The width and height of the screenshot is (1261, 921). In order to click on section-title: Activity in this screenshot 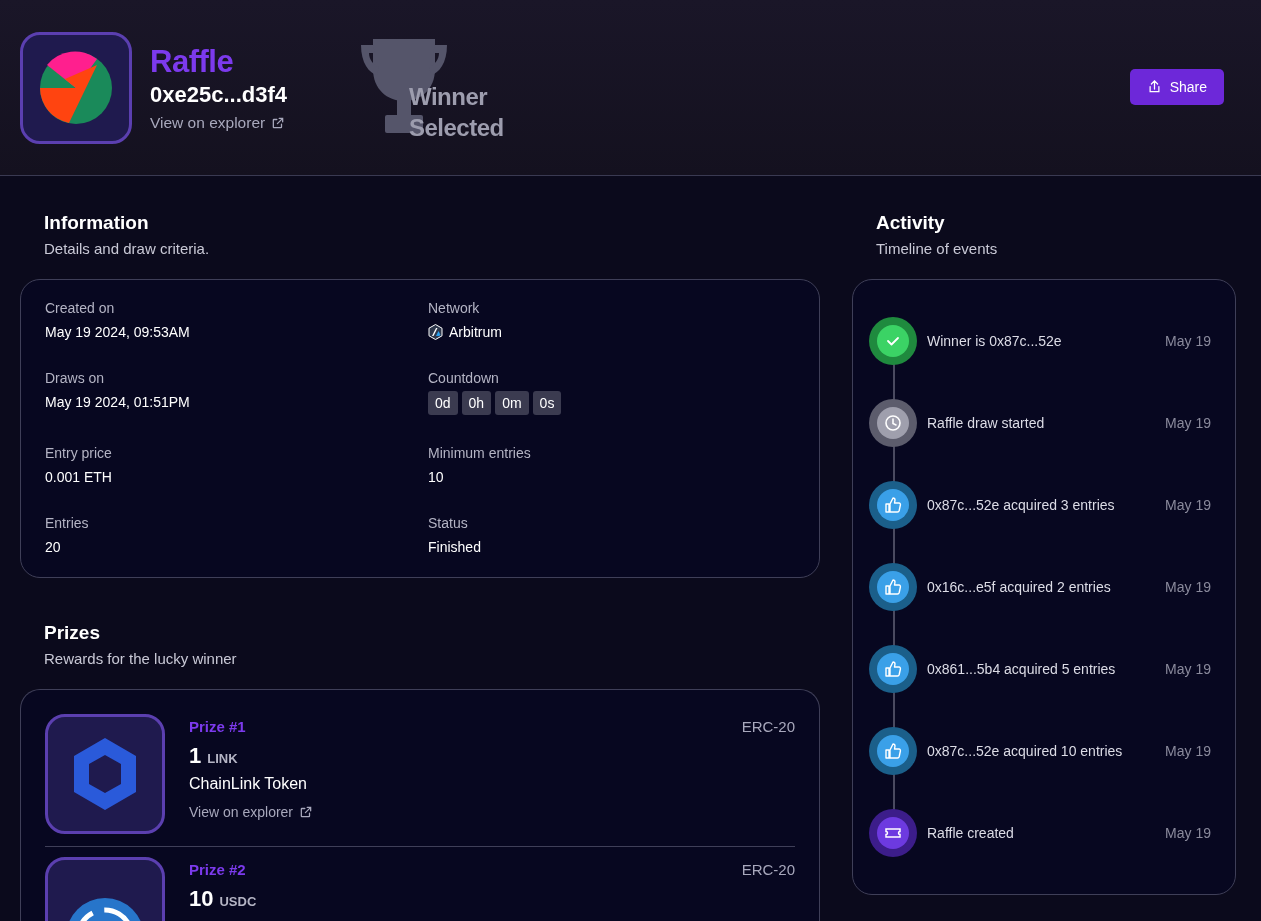, I will do `click(911, 223)`.